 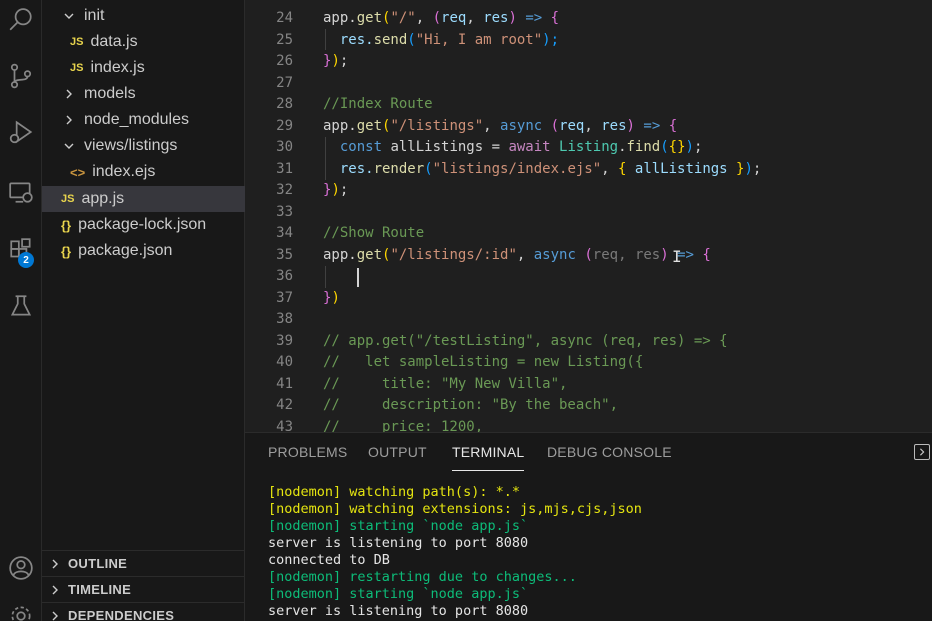 I want to click on tree-item-label: index.js, so click(x=117, y=67).